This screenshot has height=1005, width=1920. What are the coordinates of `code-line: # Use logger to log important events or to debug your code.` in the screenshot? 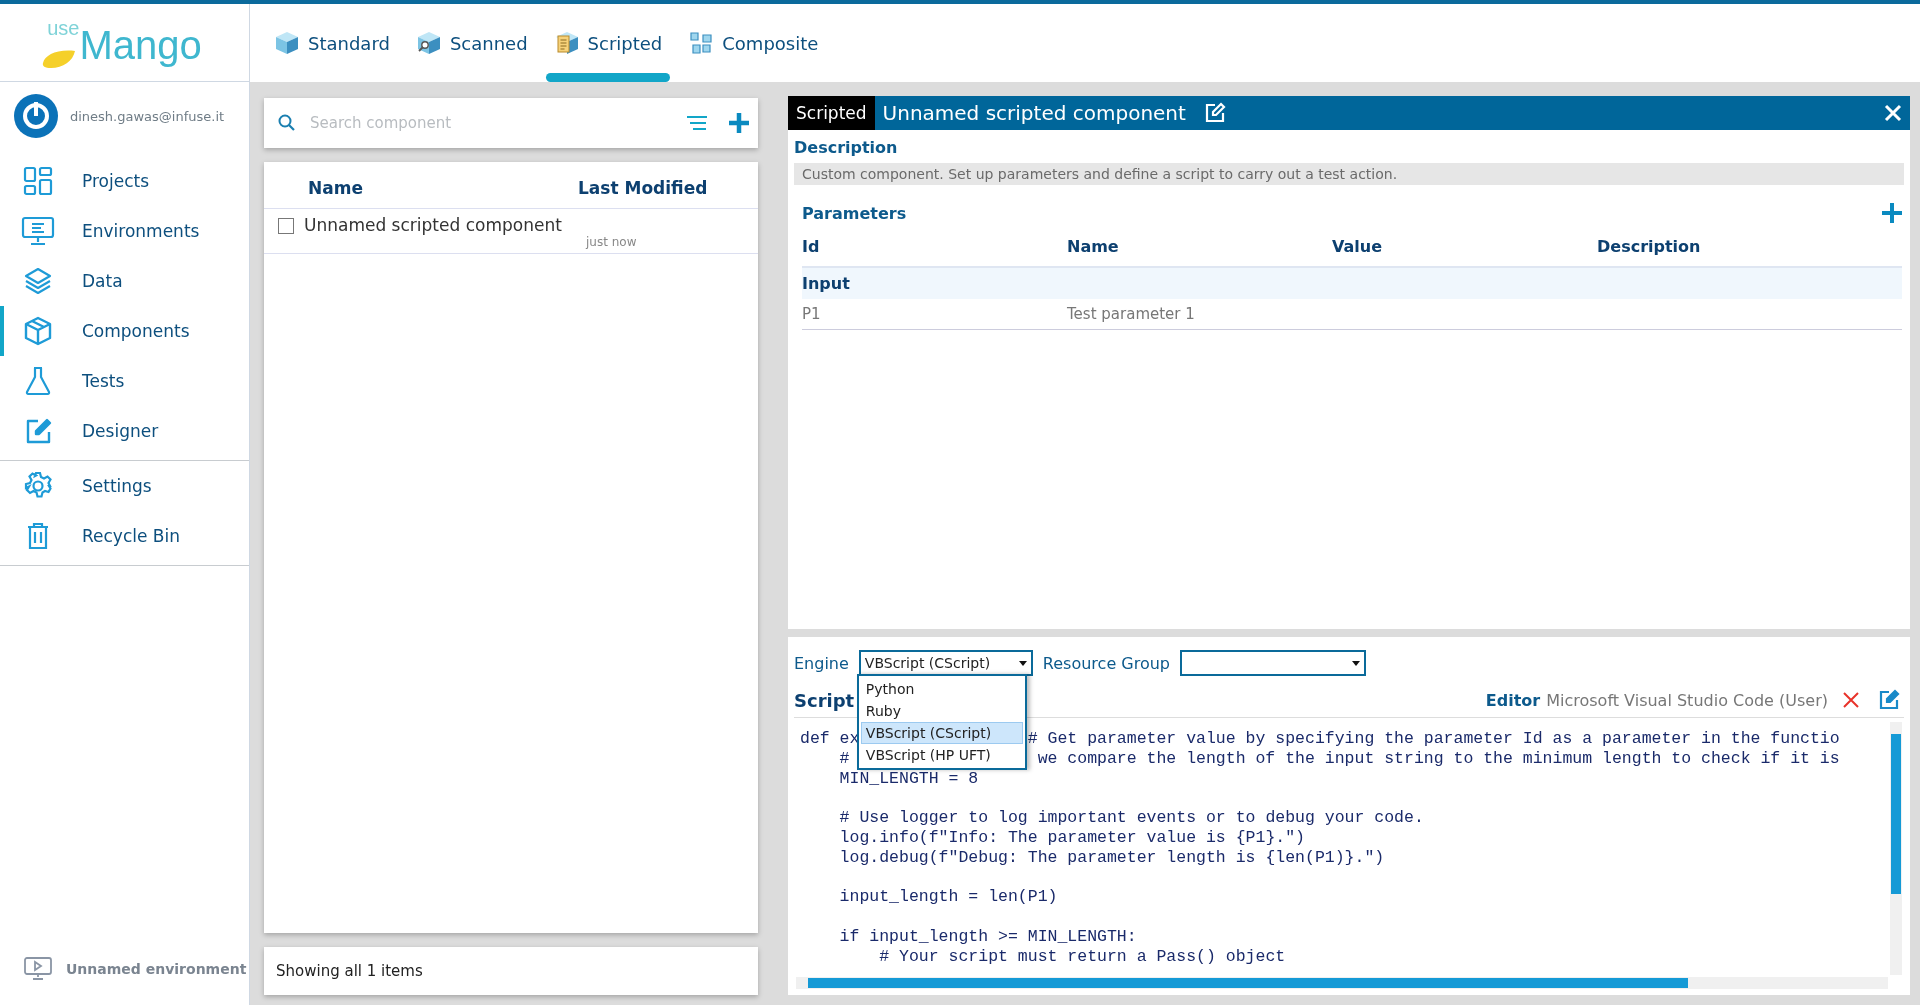 It's located at (1131, 818).